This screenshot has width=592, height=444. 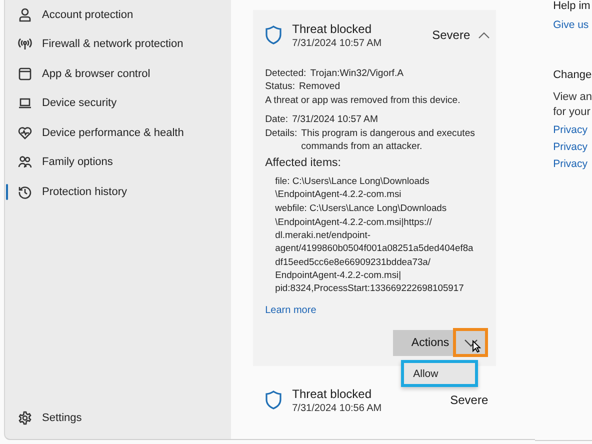 What do you see at coordinates (25, 418) in the screenshot?
I see `settings-icon` at bounding box center [25, 418].